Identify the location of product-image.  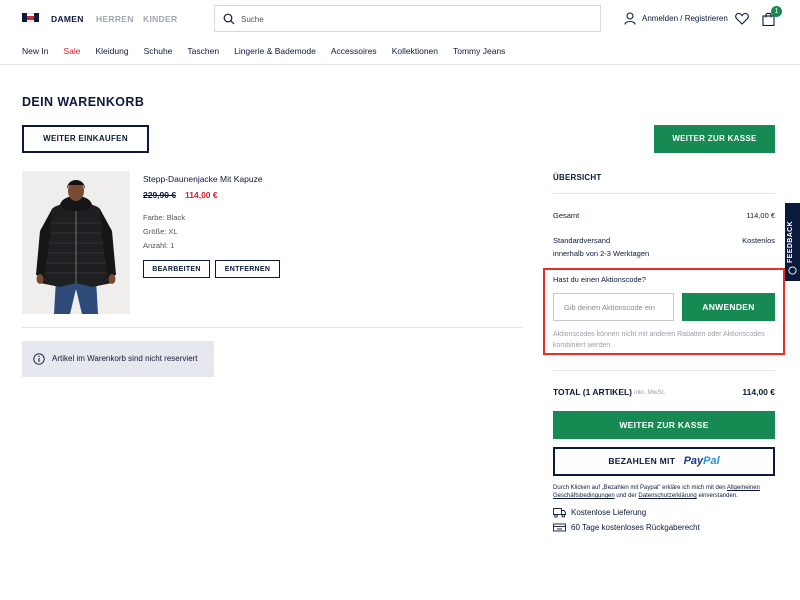
(76, 242).